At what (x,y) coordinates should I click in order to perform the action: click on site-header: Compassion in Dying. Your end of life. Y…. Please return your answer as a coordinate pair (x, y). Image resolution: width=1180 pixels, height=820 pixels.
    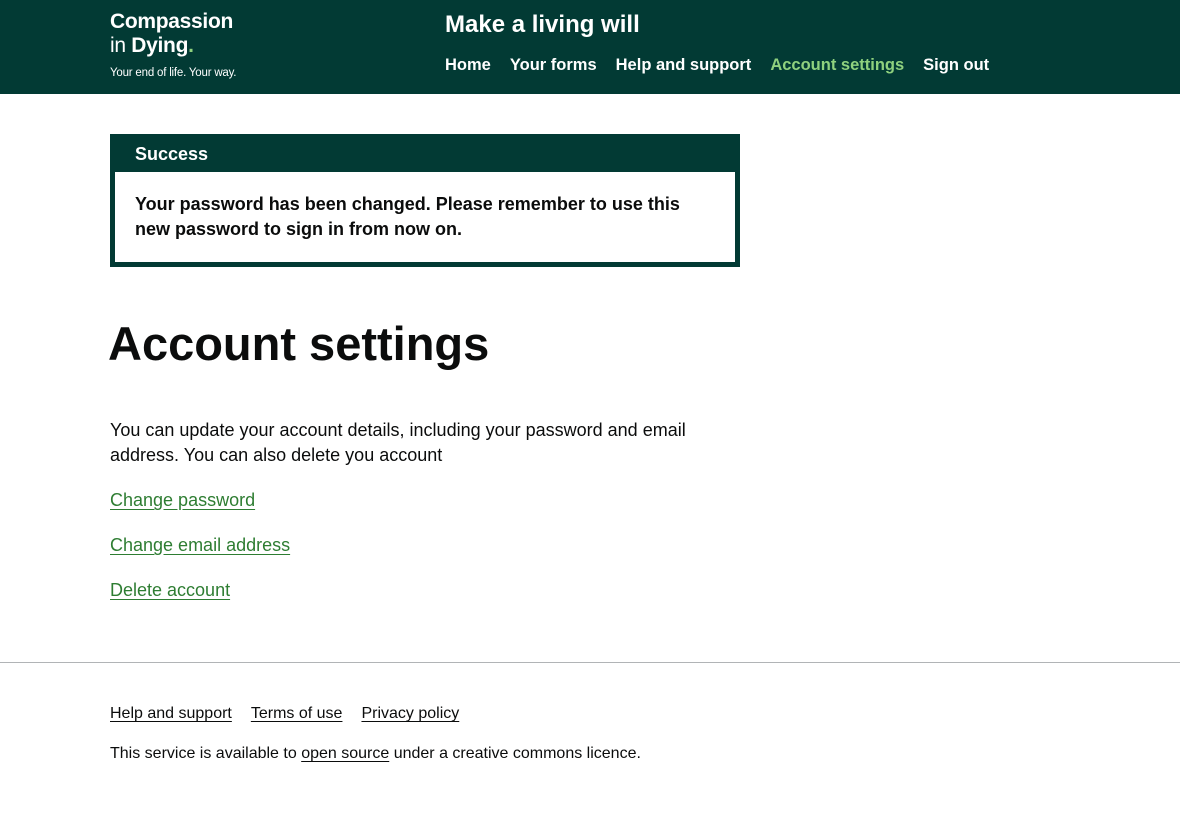
    Looking at the image, I should click on (590, 47).